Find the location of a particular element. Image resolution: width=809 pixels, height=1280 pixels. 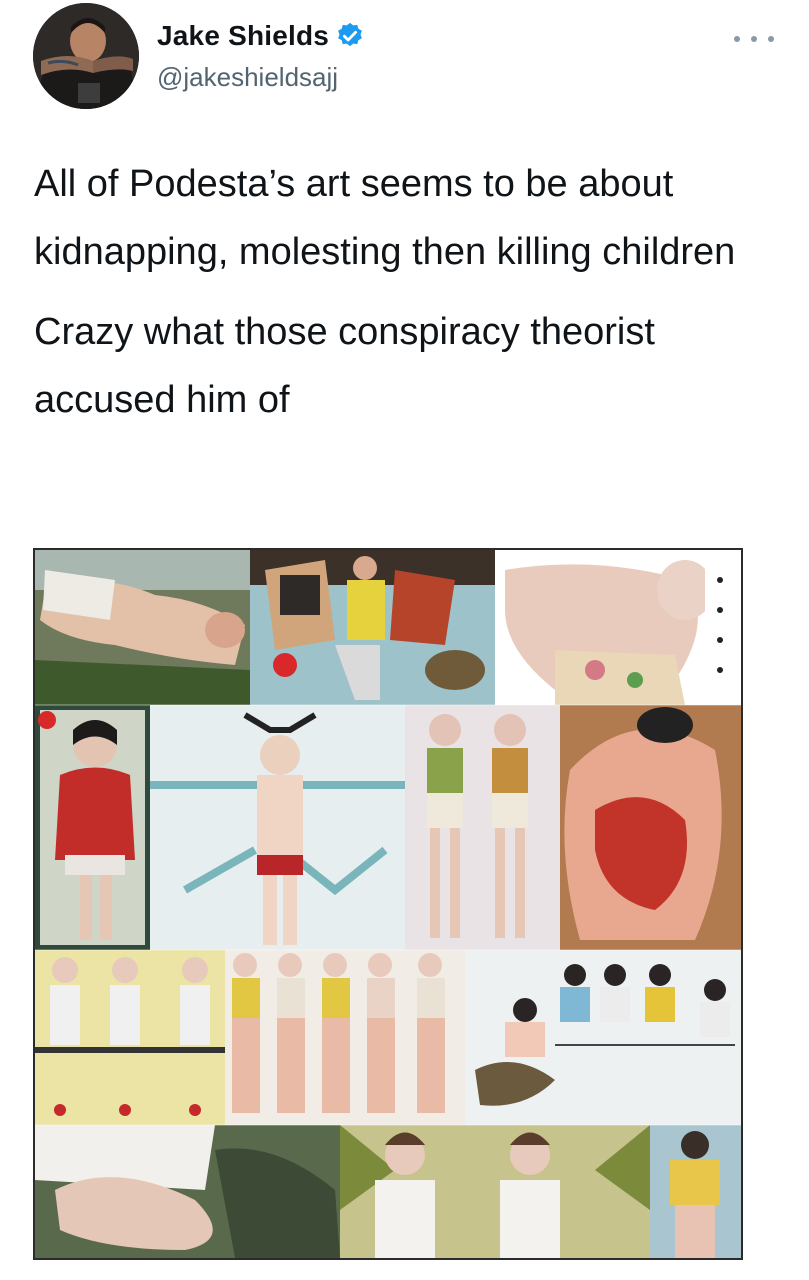

author-name-row: Jake Shields is located at coordinates (261, 36).